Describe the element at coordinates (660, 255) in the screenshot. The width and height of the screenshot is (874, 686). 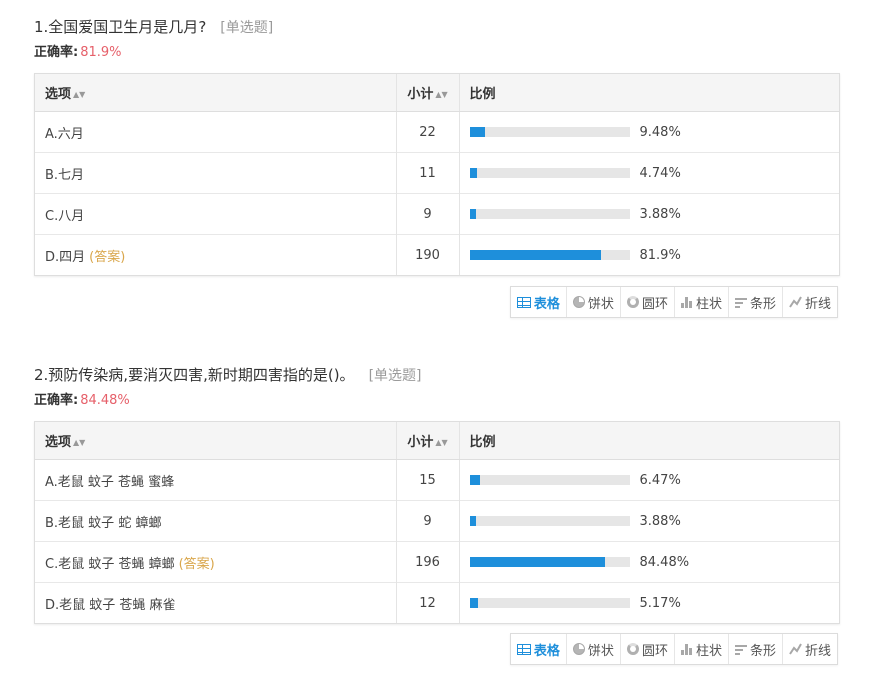
I see `ratio-percent: 81.9%` at that location.